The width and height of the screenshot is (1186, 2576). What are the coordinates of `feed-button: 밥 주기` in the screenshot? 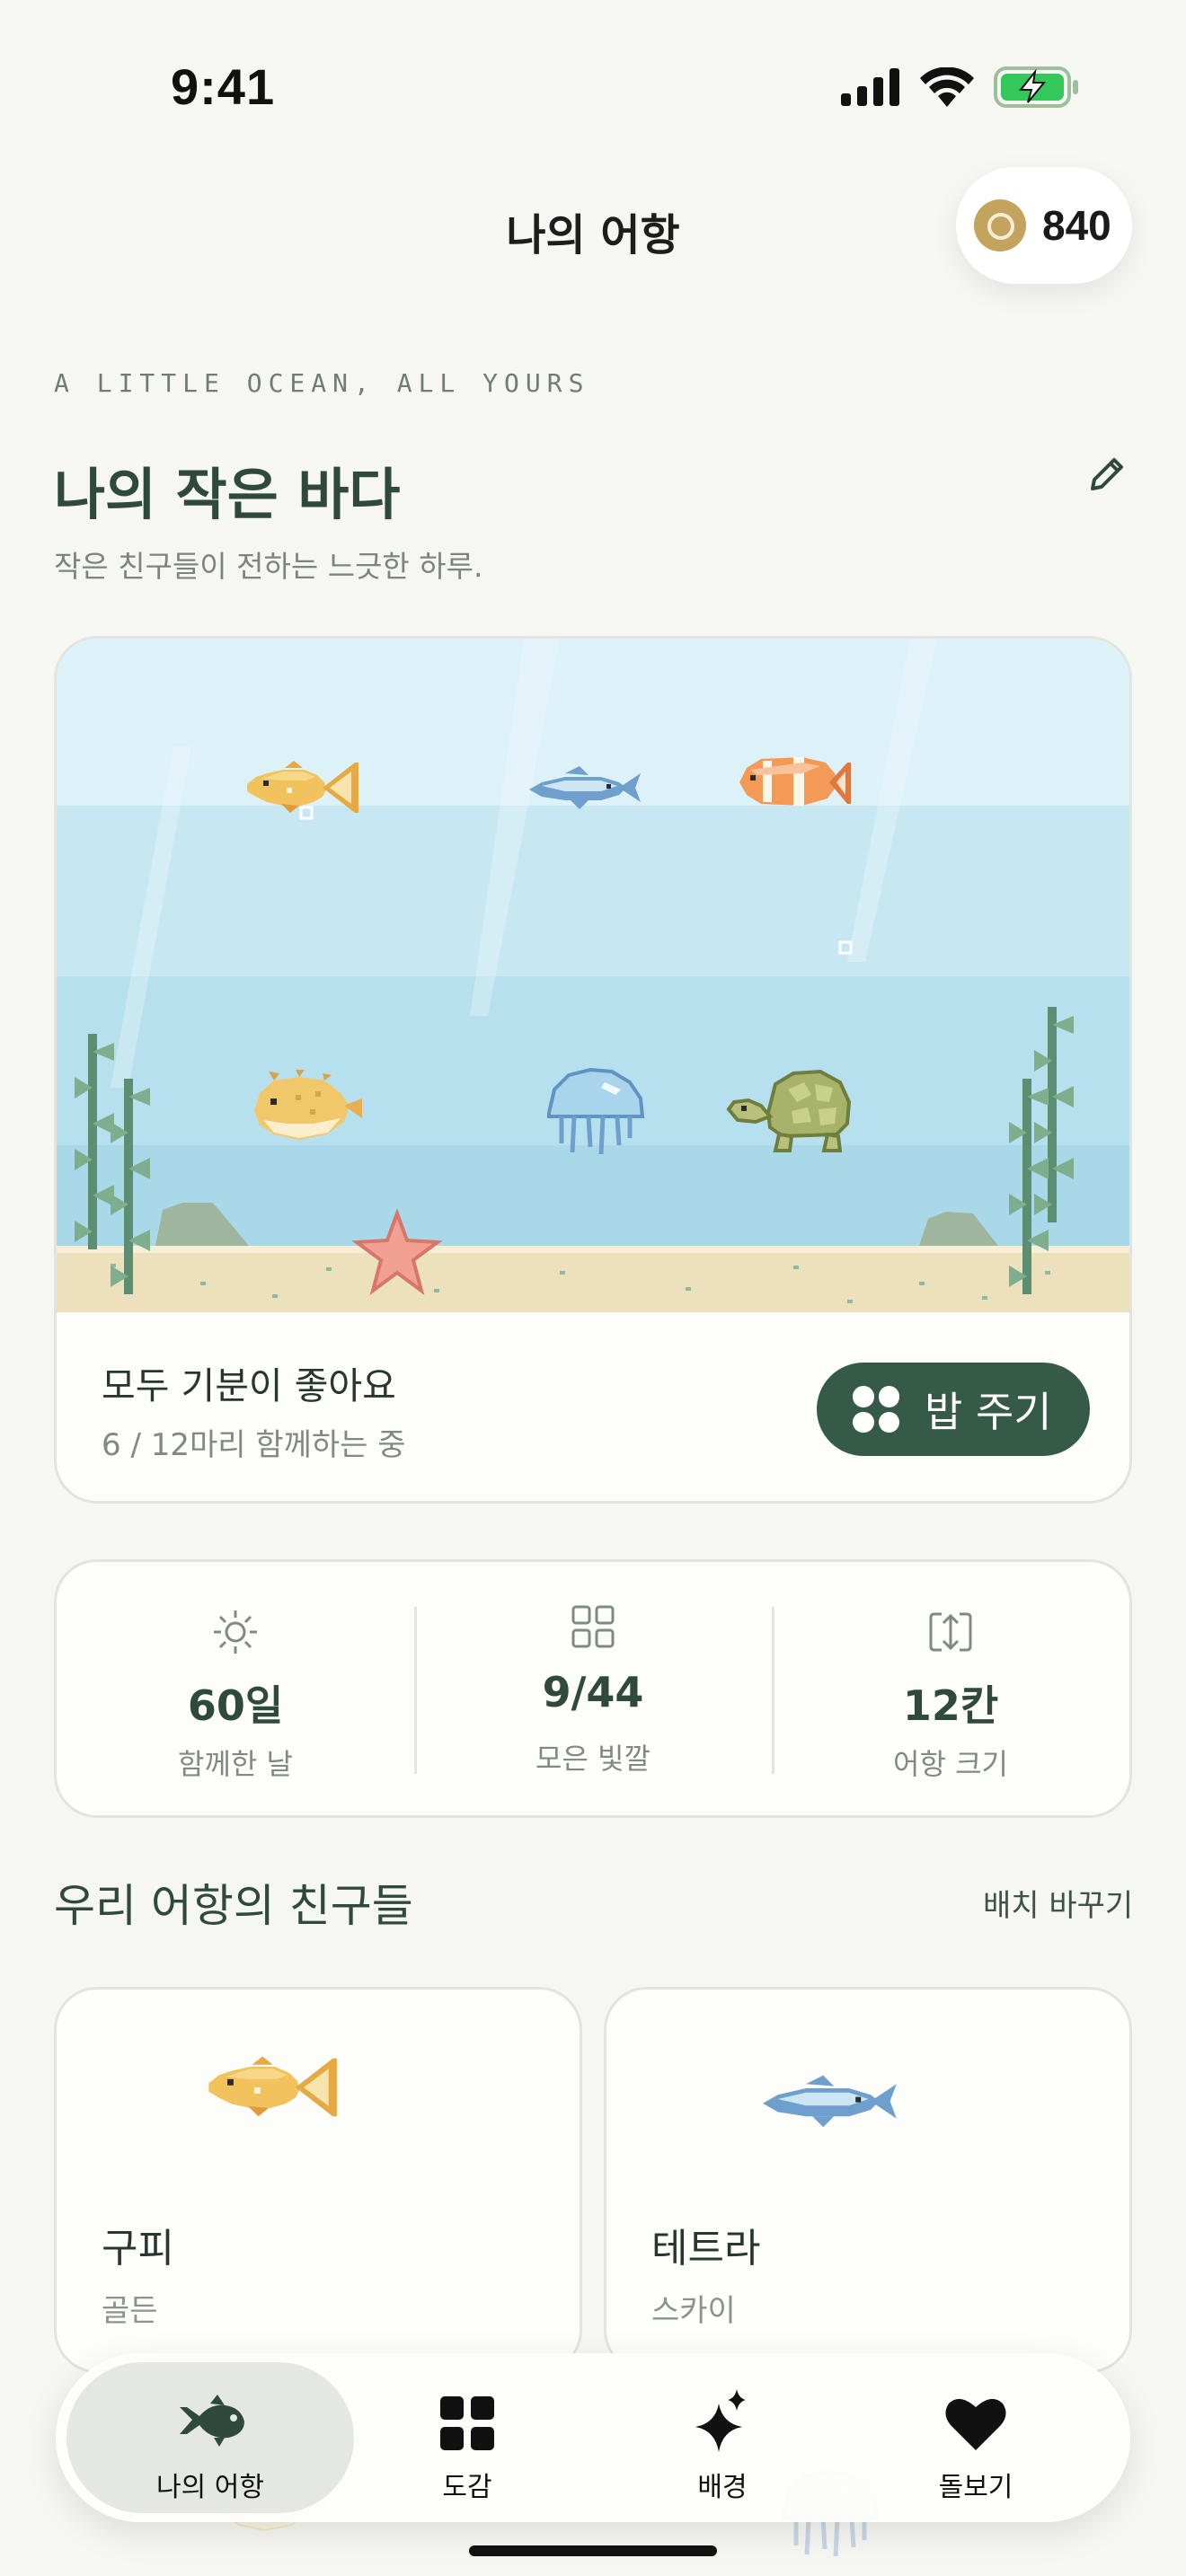 It's located at (953, 1409).